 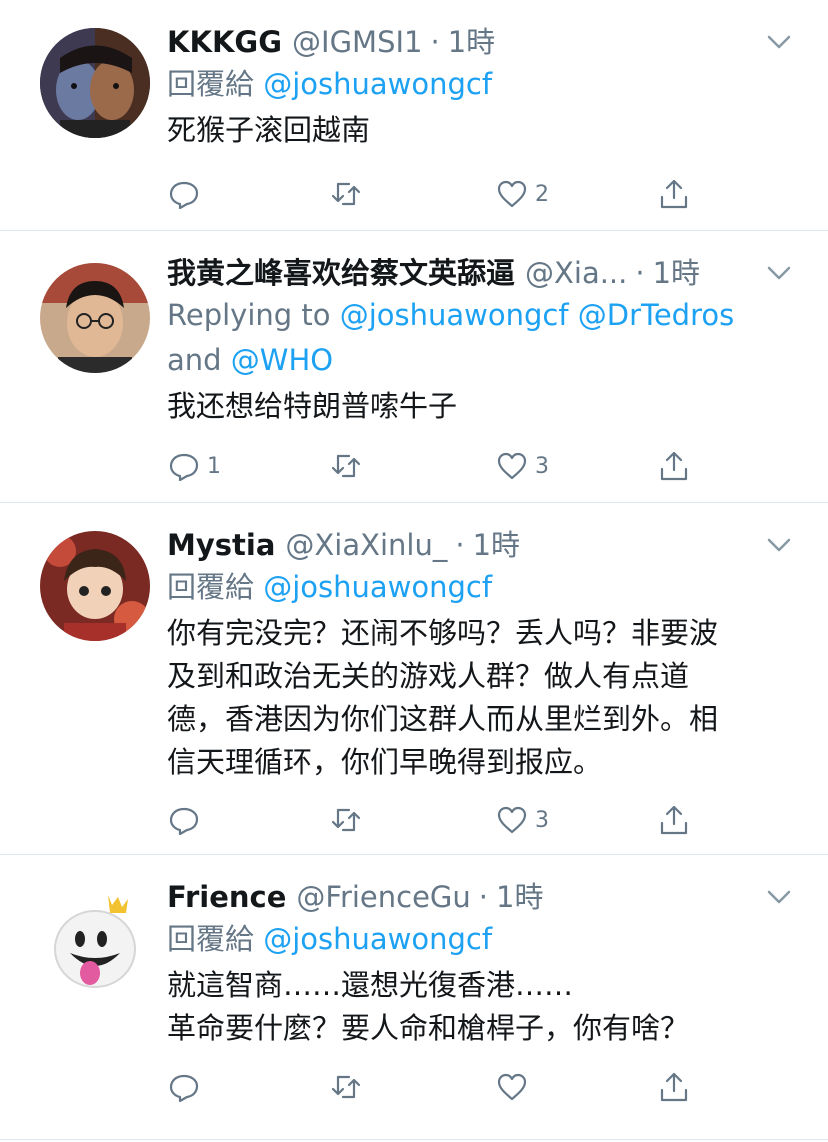 I want to click on reply-button: 1, so click(x=194, y=466).